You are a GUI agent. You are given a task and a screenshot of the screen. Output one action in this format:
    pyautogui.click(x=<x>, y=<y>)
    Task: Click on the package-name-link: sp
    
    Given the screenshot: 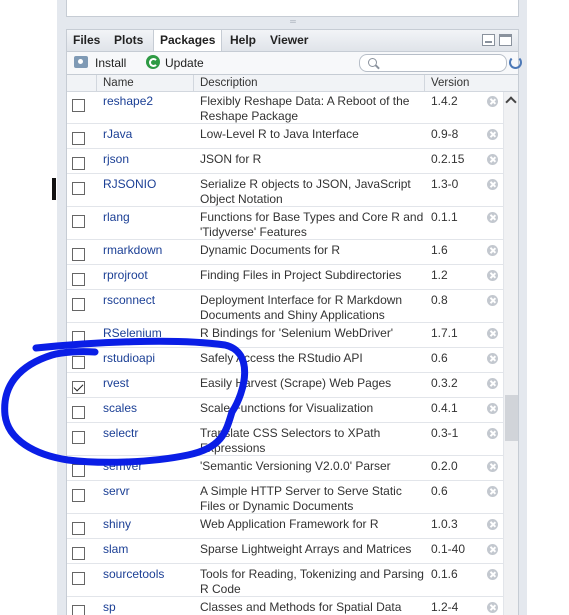 What is the action you would take?
    pyautogui.click(x=109, y=607)
    